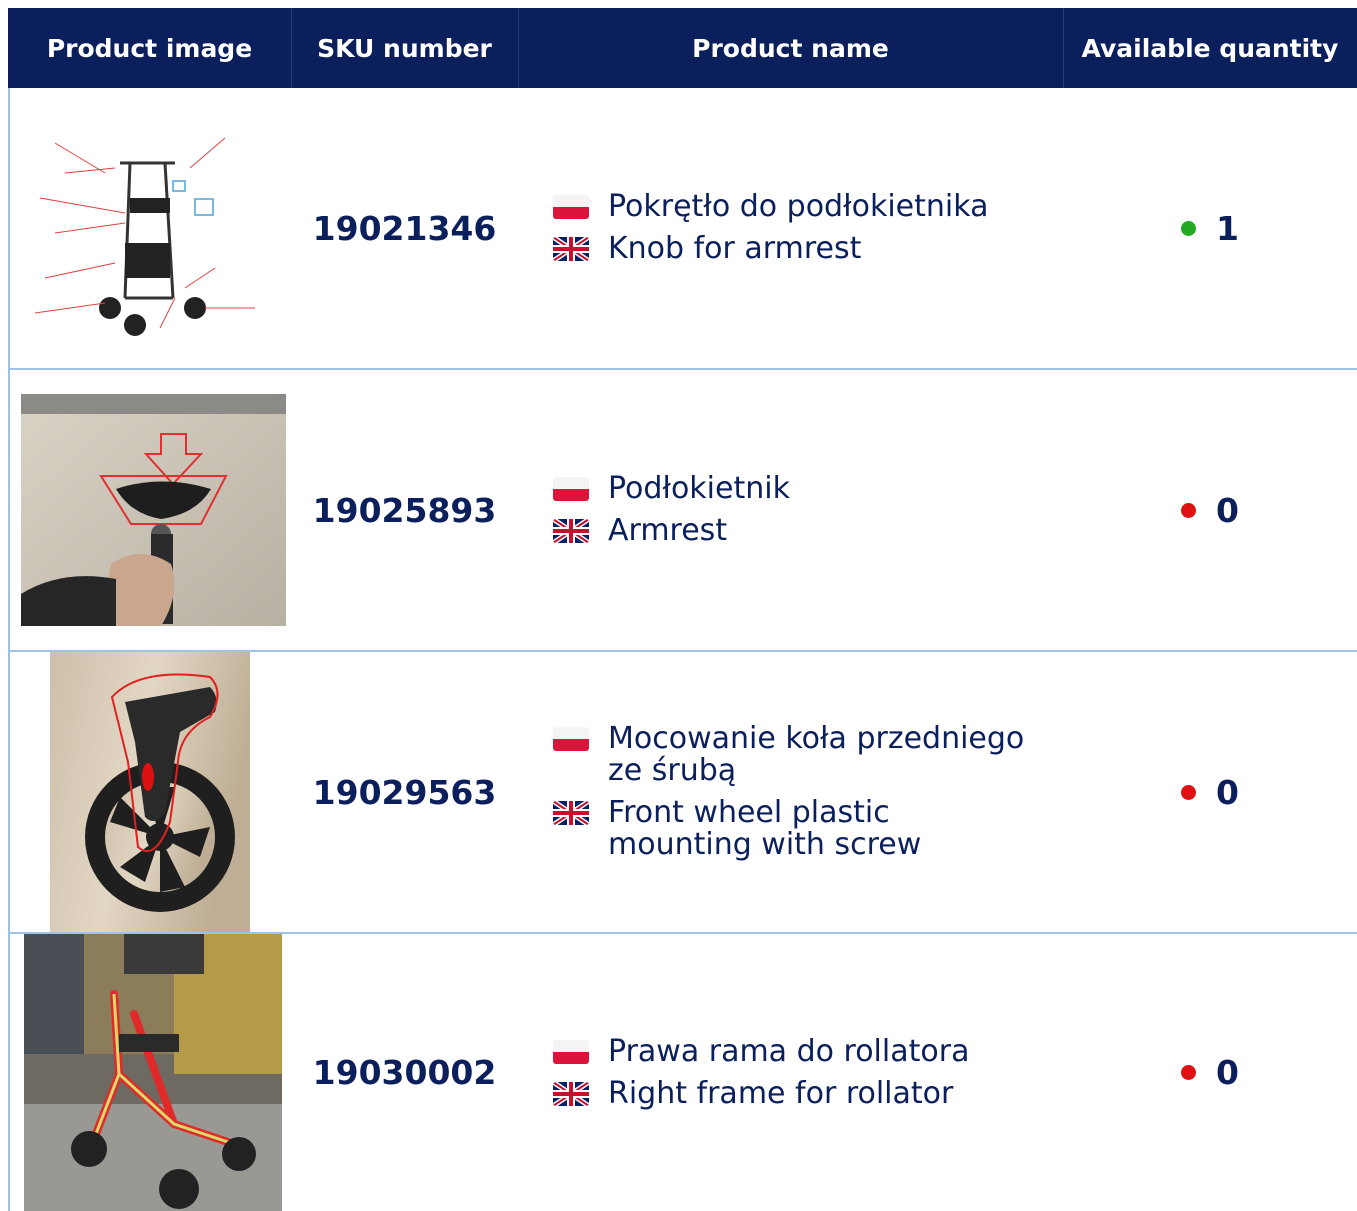  I want to click on product-name-pl: Podłokietnik, so click(699, 488).